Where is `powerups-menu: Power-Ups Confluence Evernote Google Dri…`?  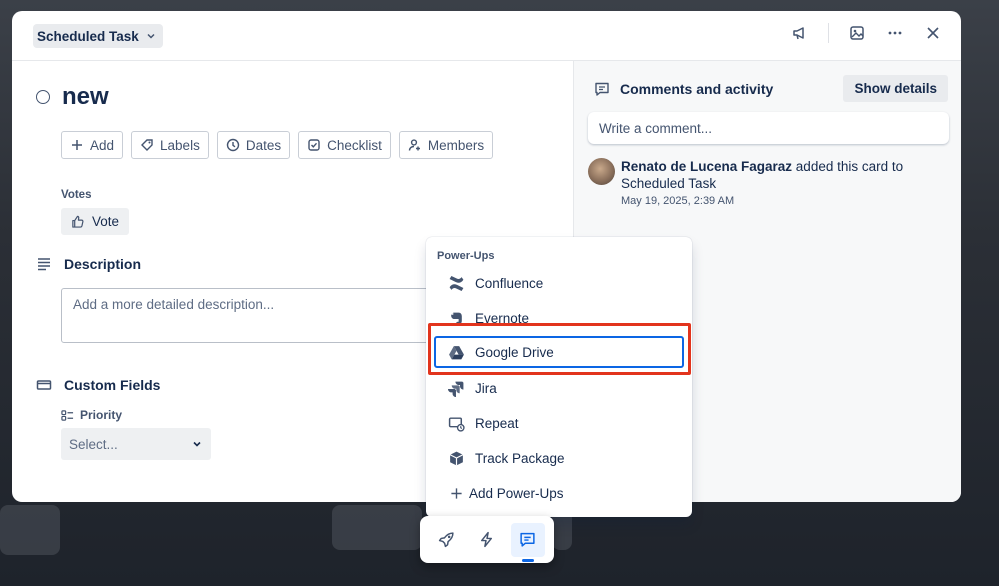
powerups-menu: Power-Ups Confluence Evernote Google Dri… is located at coordinates (559, 377).